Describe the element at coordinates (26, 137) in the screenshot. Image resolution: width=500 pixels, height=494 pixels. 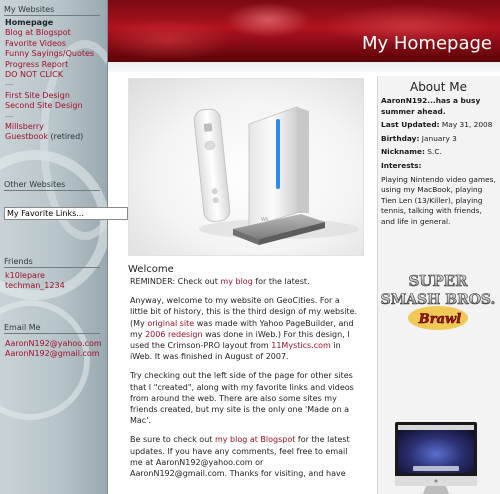
I see `sidebar-nav-label: Guestbook` at that location.